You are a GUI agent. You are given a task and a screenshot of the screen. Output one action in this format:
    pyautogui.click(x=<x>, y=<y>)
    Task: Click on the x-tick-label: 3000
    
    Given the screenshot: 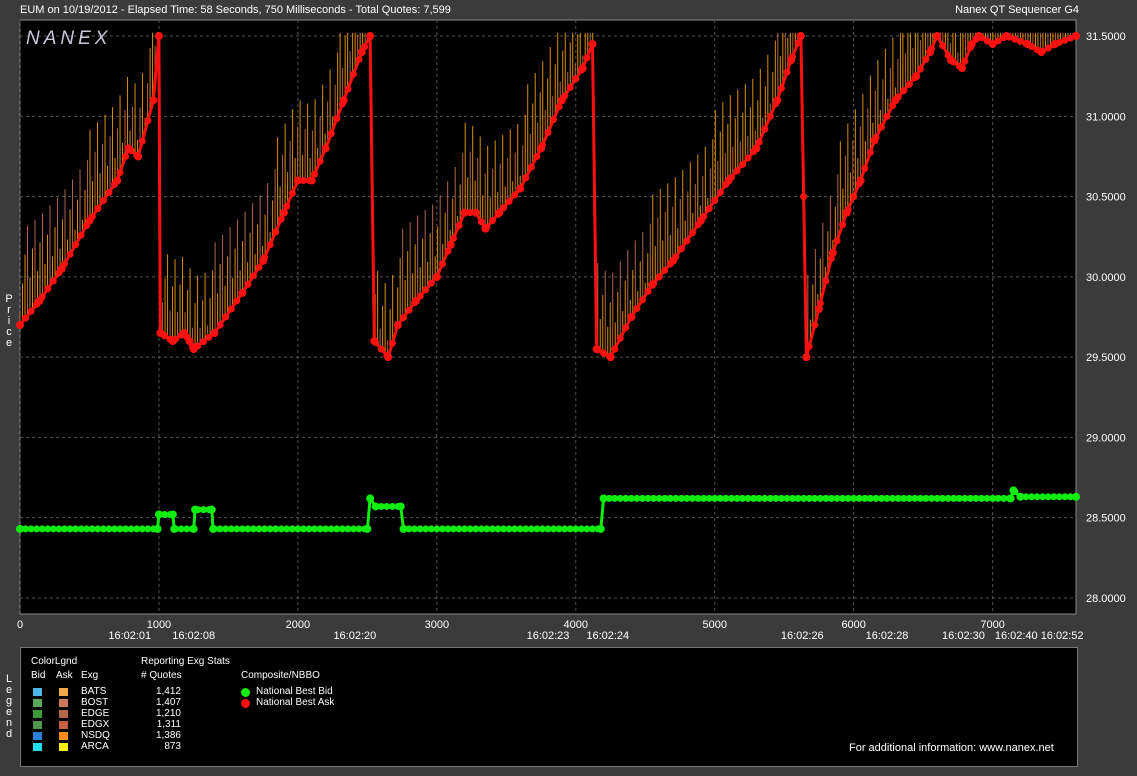 What is the action you would take?
    pyautogui.click(x=437, y=625)
    